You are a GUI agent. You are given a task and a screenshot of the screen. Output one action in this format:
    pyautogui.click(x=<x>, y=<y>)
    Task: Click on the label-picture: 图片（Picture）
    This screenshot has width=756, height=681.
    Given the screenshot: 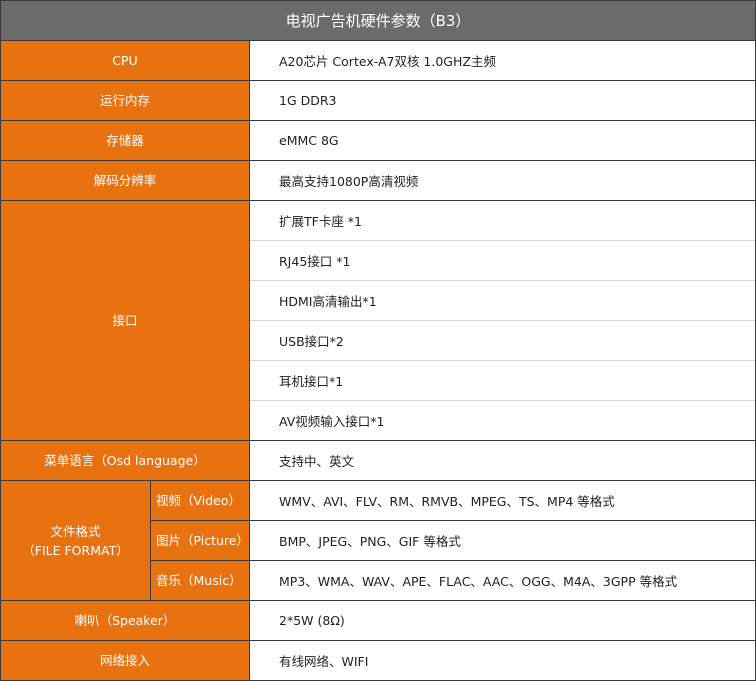 What is the action you would take?
    pyautogui.click(x=200, y=541)
    